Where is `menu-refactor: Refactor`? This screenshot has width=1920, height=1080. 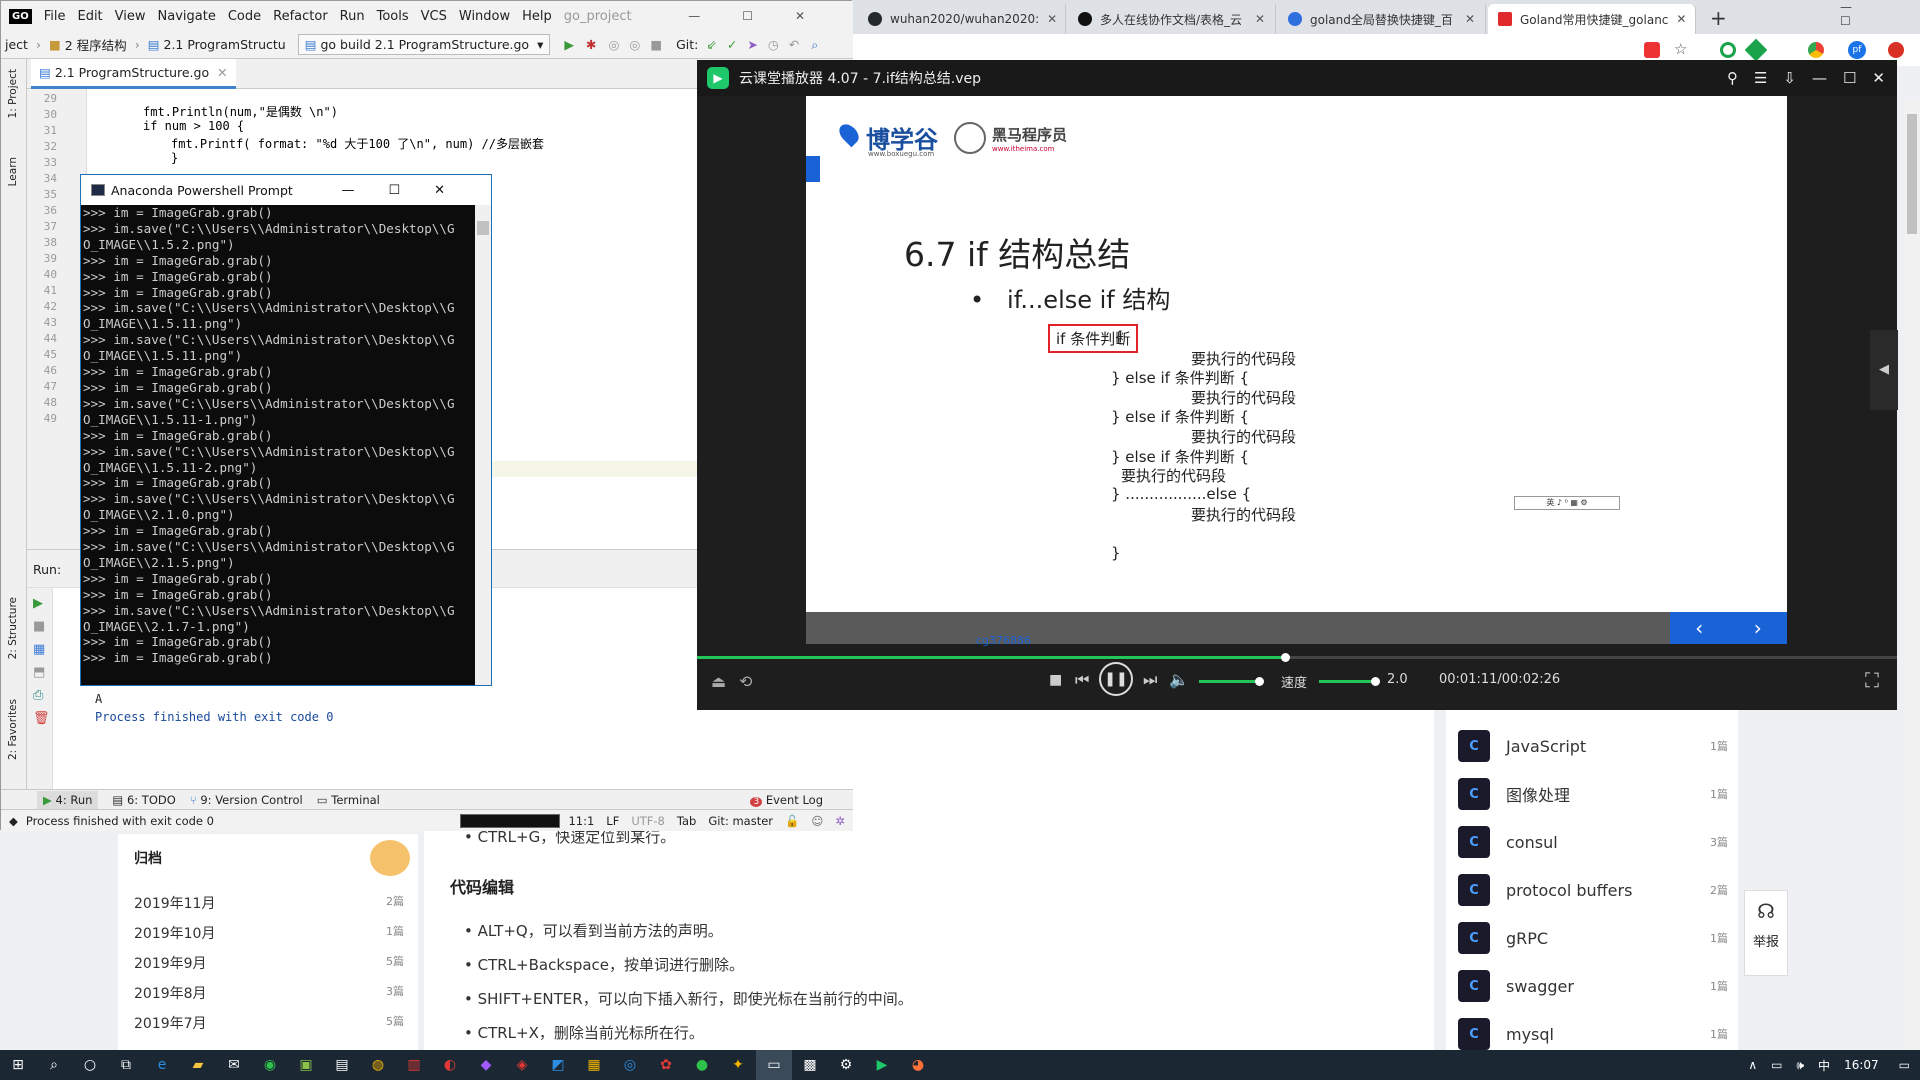 menu-refactor: Refactor is located at coordinates (300, 16).